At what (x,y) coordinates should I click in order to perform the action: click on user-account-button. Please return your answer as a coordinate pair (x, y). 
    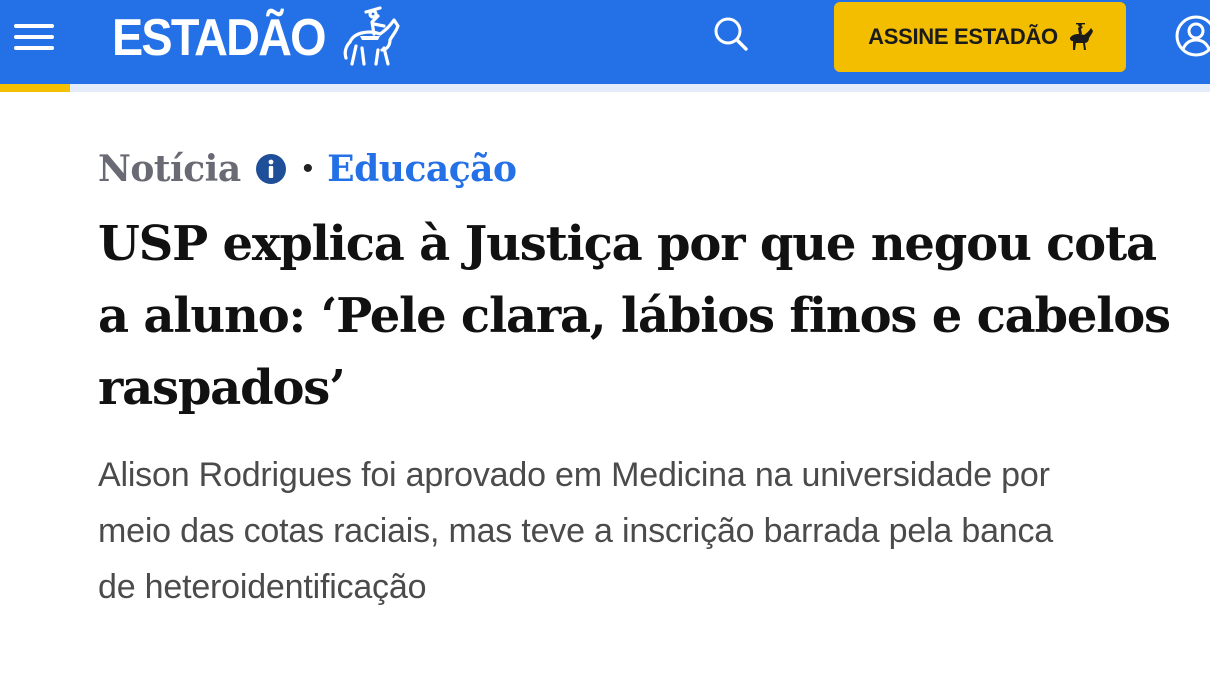
    Looking at the image, I should click on (1192, 36).